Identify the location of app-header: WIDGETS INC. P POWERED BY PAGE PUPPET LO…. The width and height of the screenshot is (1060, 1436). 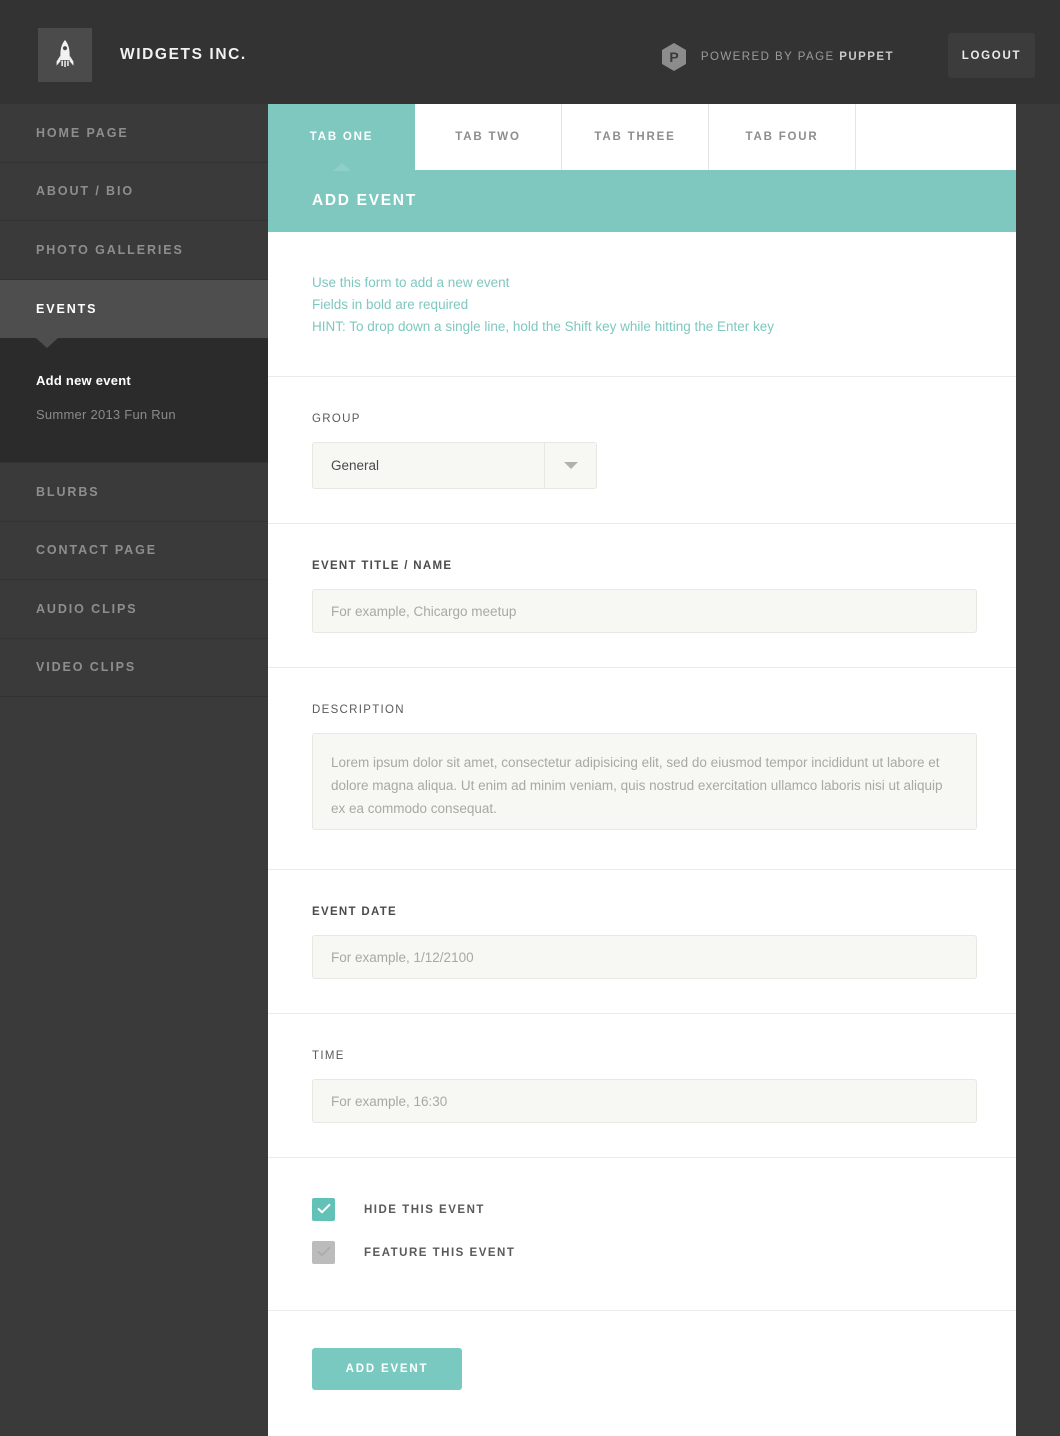
(530, 52).